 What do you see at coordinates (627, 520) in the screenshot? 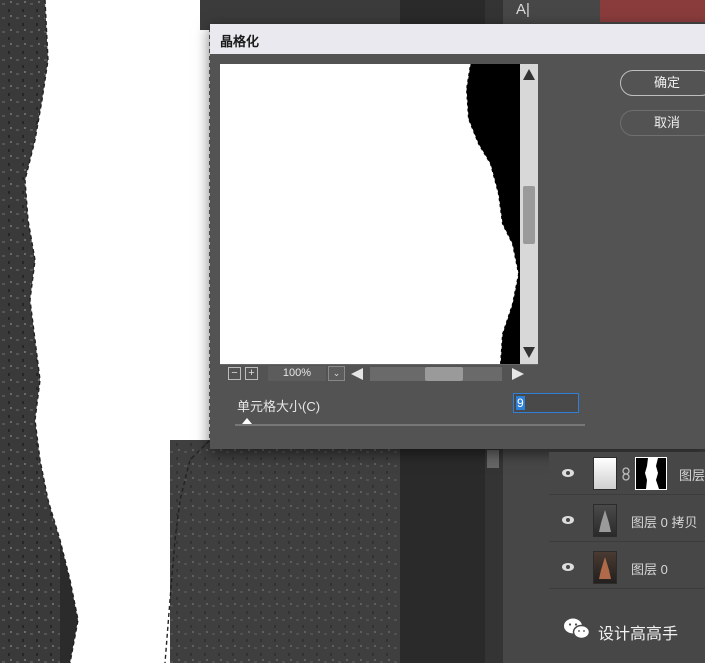
I see `layer-row-copy: 图层 0 拷贝` at bounding box center [627, 520].